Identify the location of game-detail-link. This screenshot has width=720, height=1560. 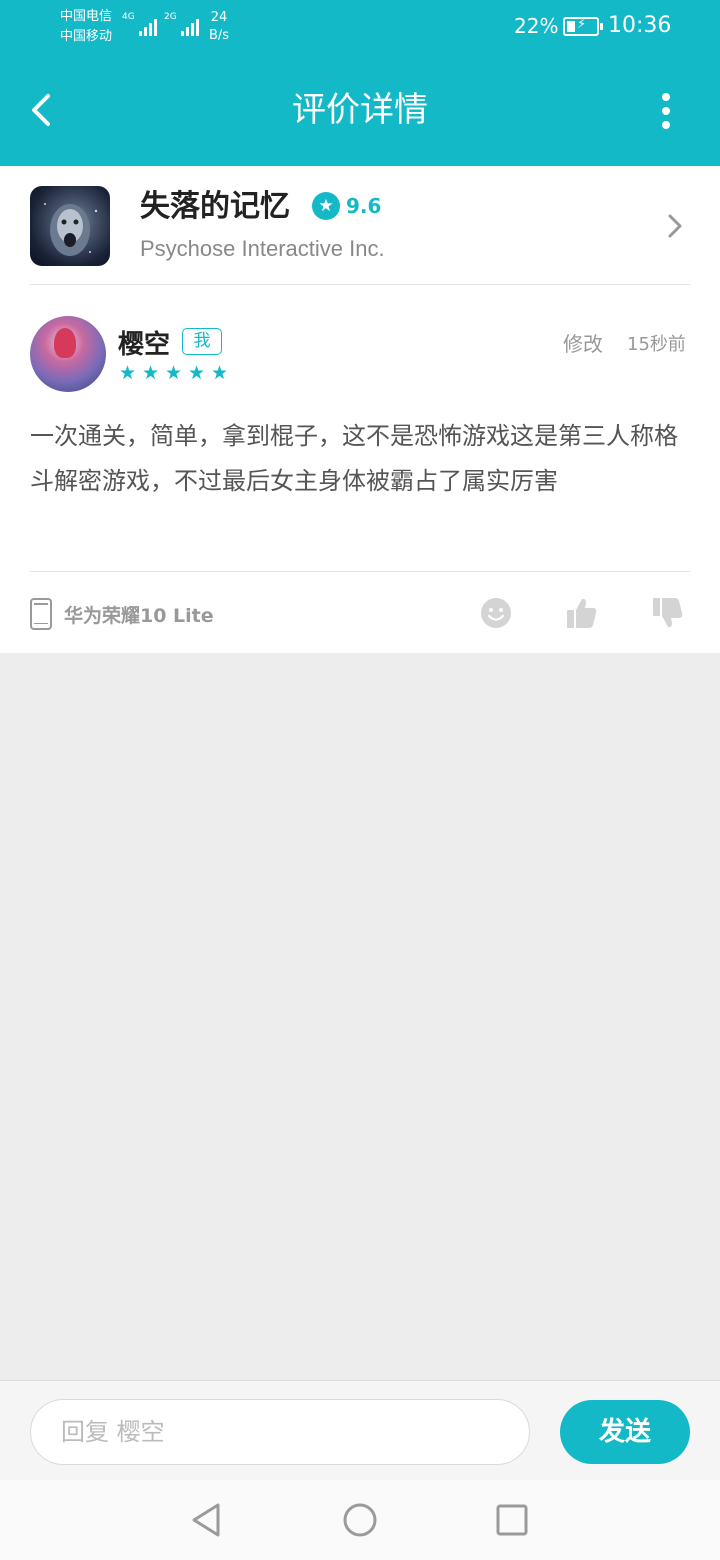
(674, 226).